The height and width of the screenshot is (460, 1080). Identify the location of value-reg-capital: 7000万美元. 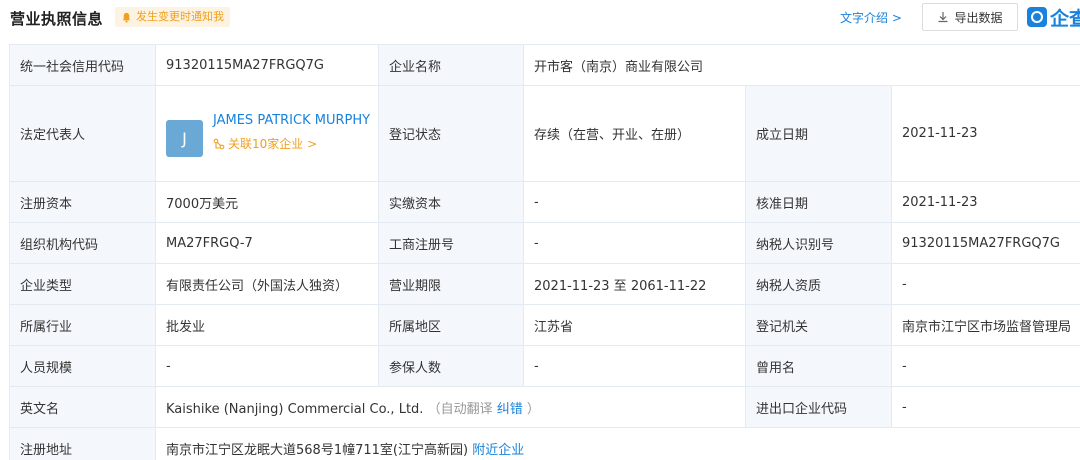
(267, 202).